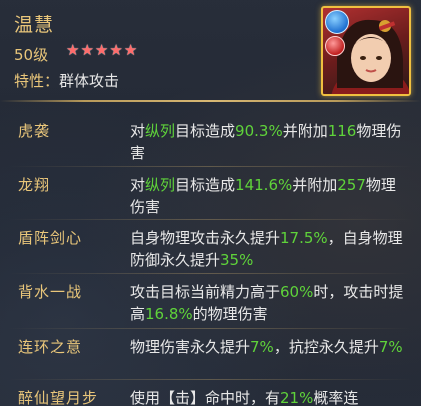  I want to click on skill-text: 攻击目标当前精力高于, so click(205, 292).